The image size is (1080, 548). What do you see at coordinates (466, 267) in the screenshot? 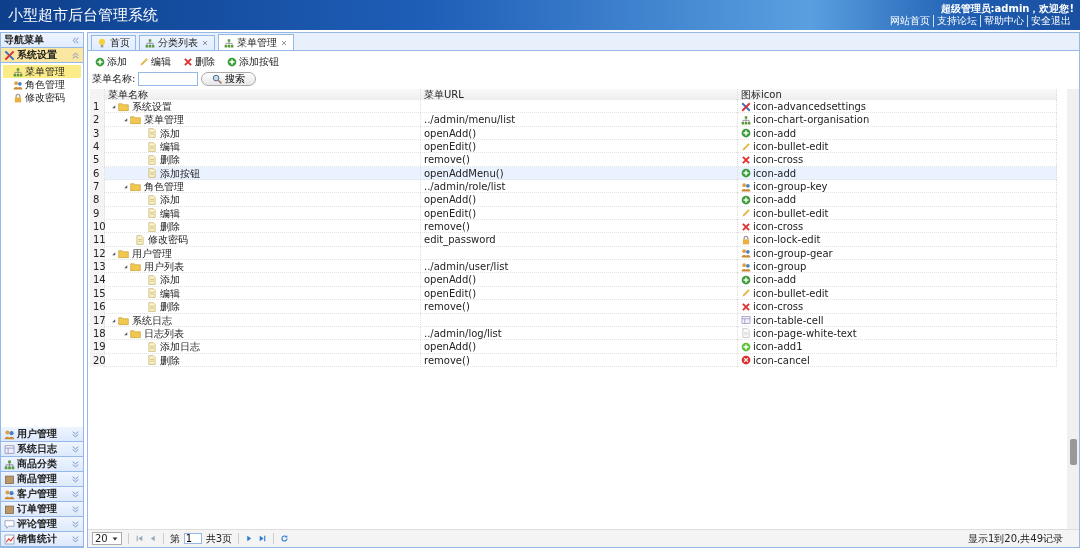
I see `table-cell: ../admin/user/list` at bounding box center [466, 267].